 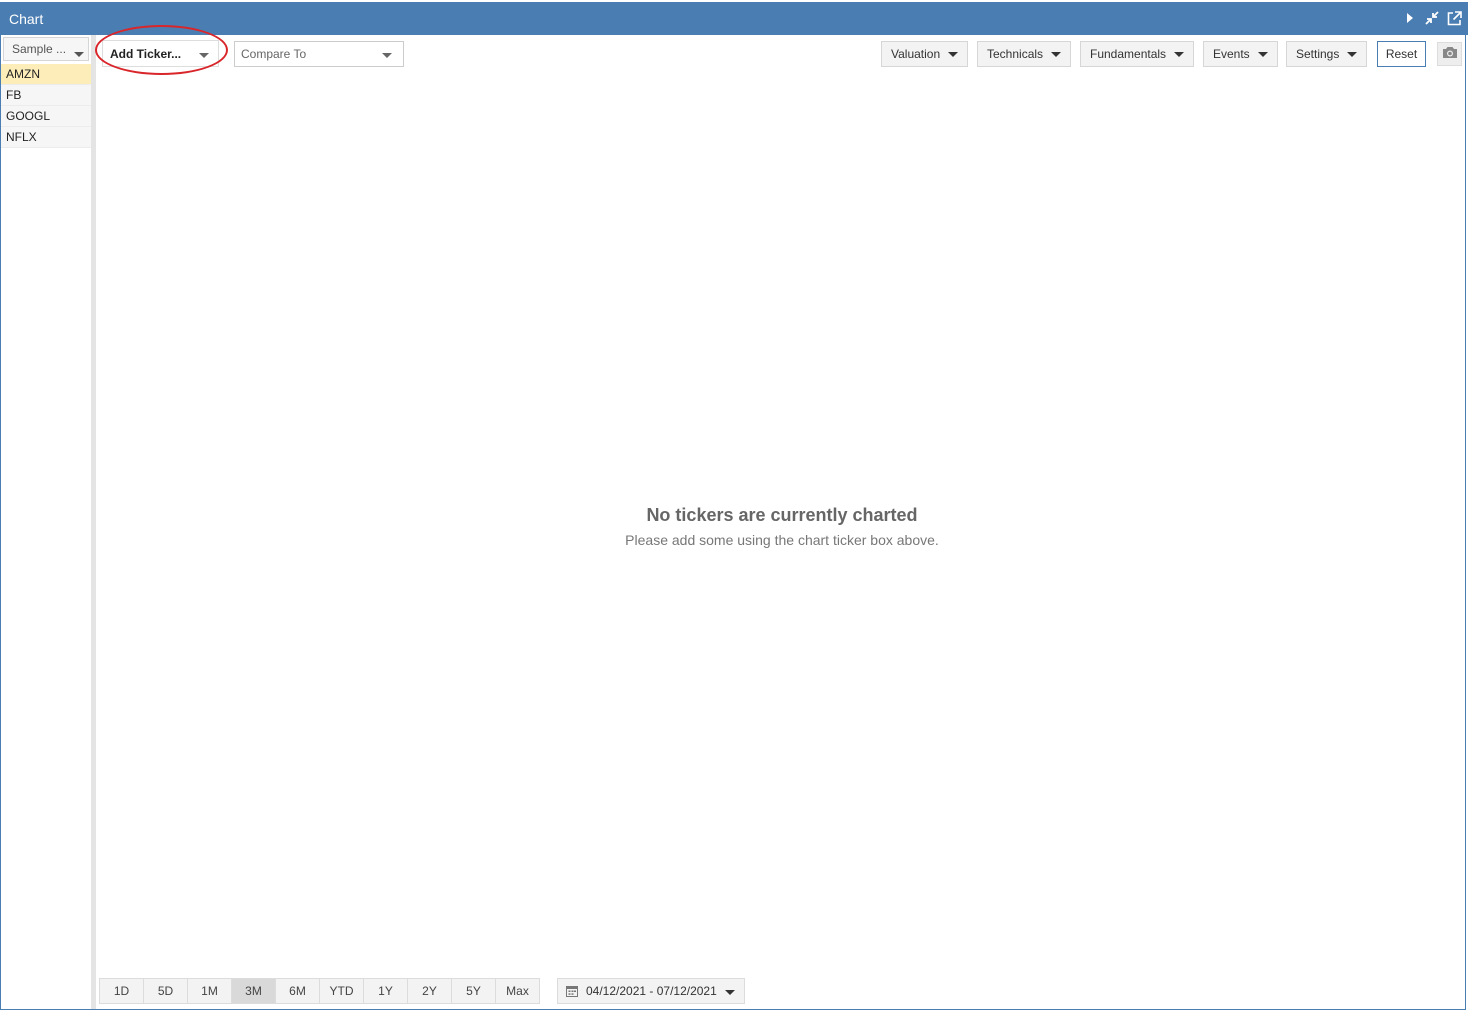 I want to click on calendar-icon, so click(x=572, y=991).